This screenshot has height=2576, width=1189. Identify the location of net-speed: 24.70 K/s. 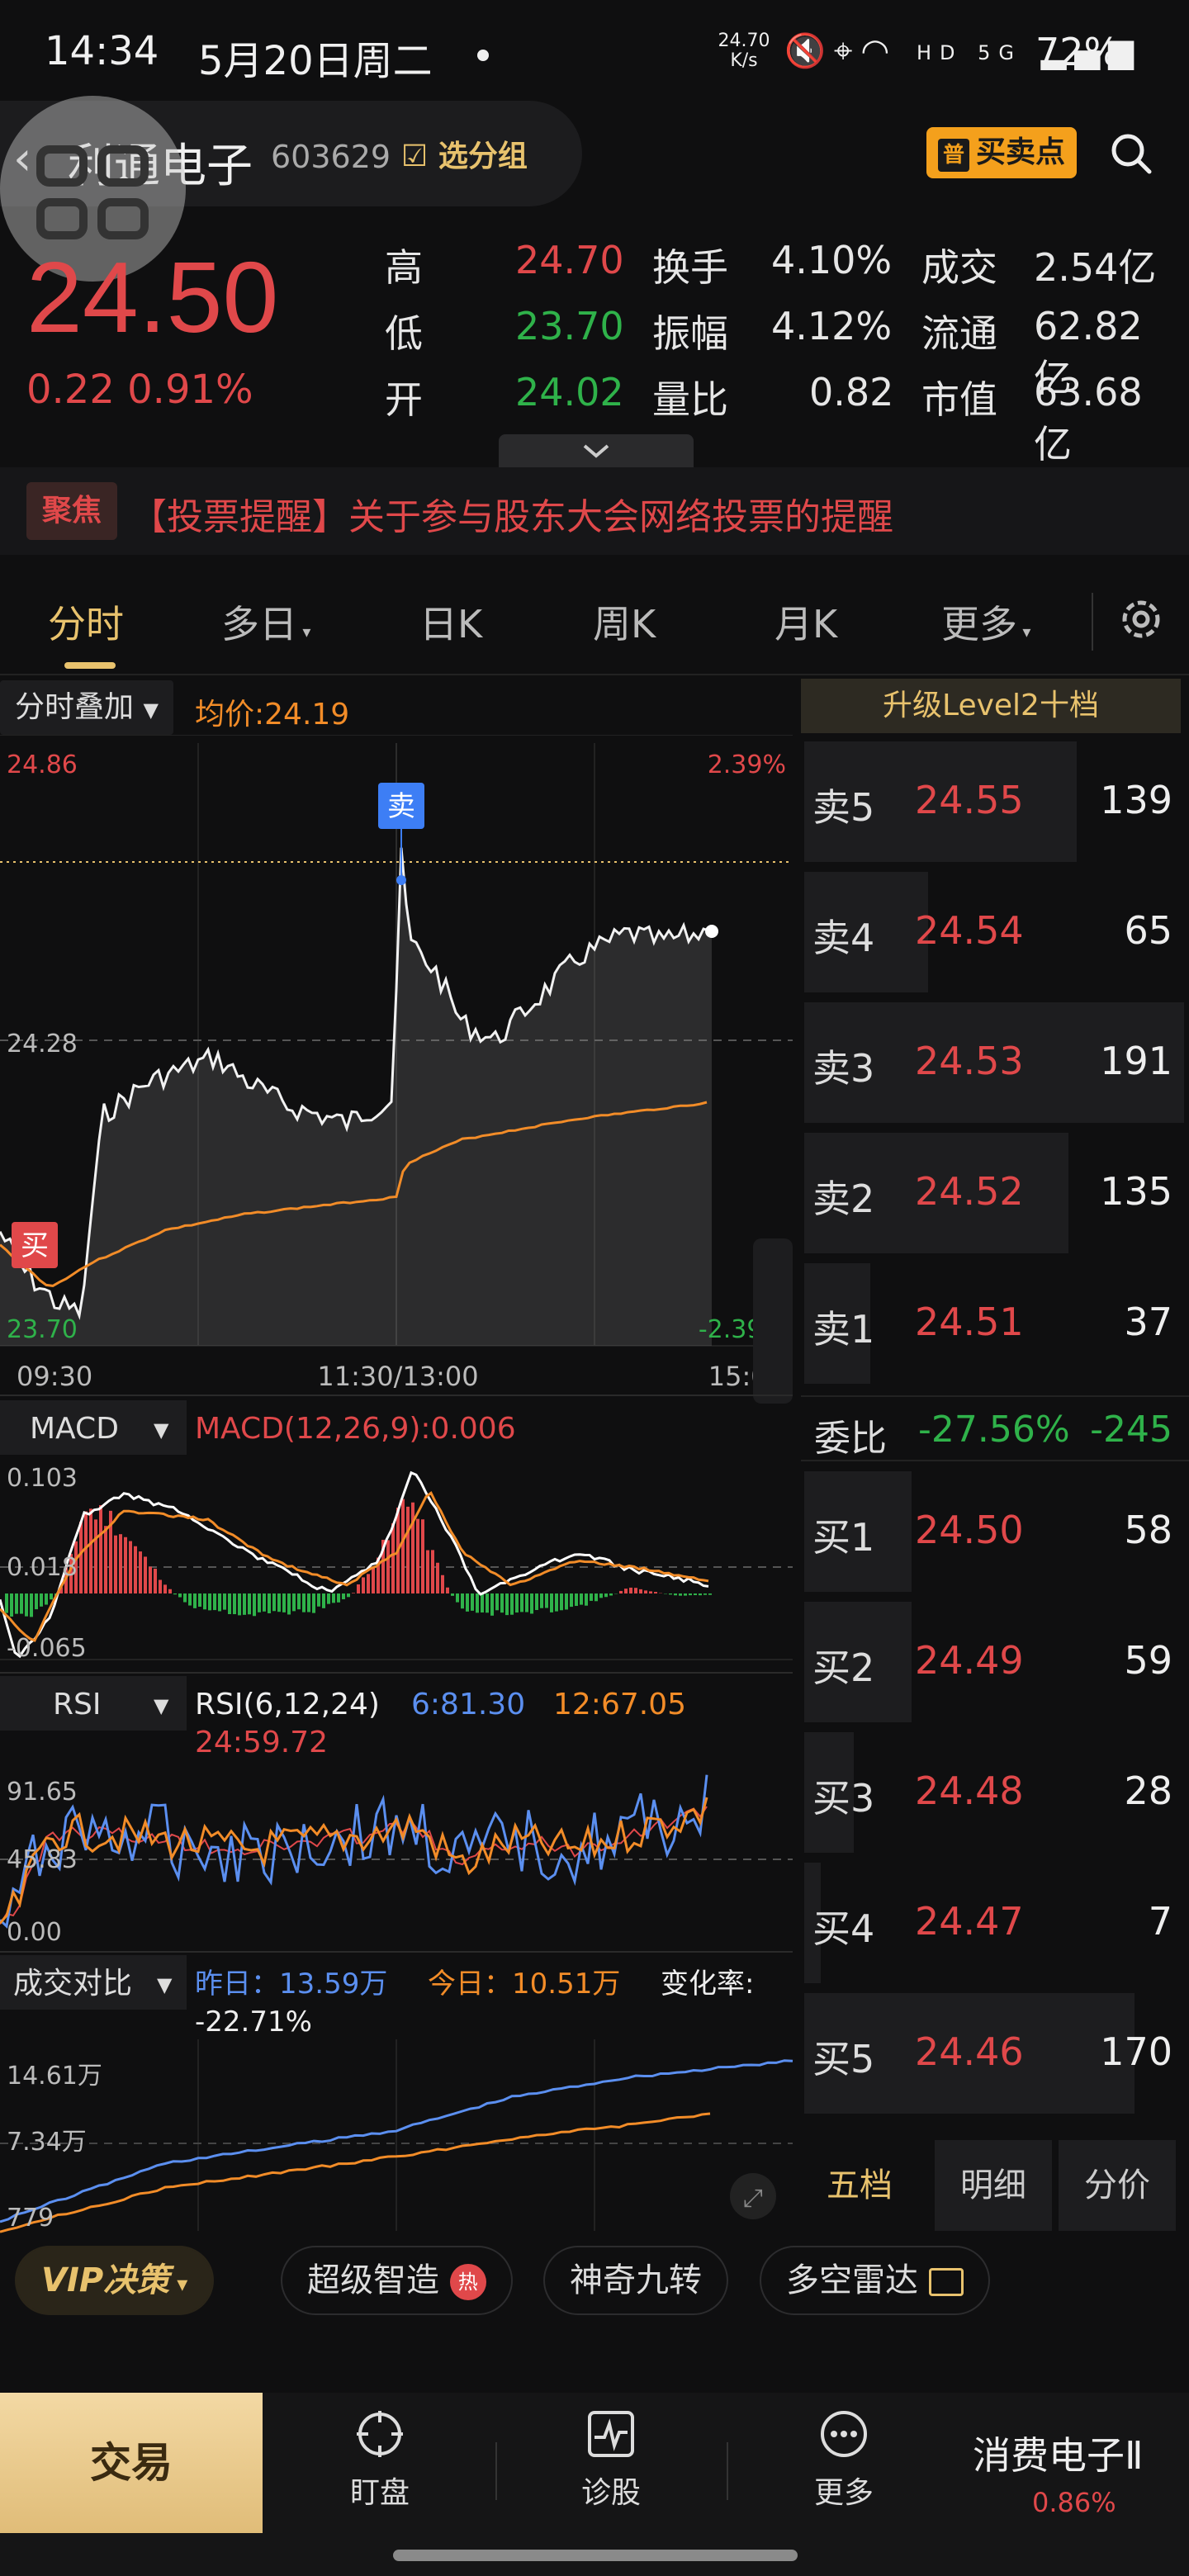
(744, 51).